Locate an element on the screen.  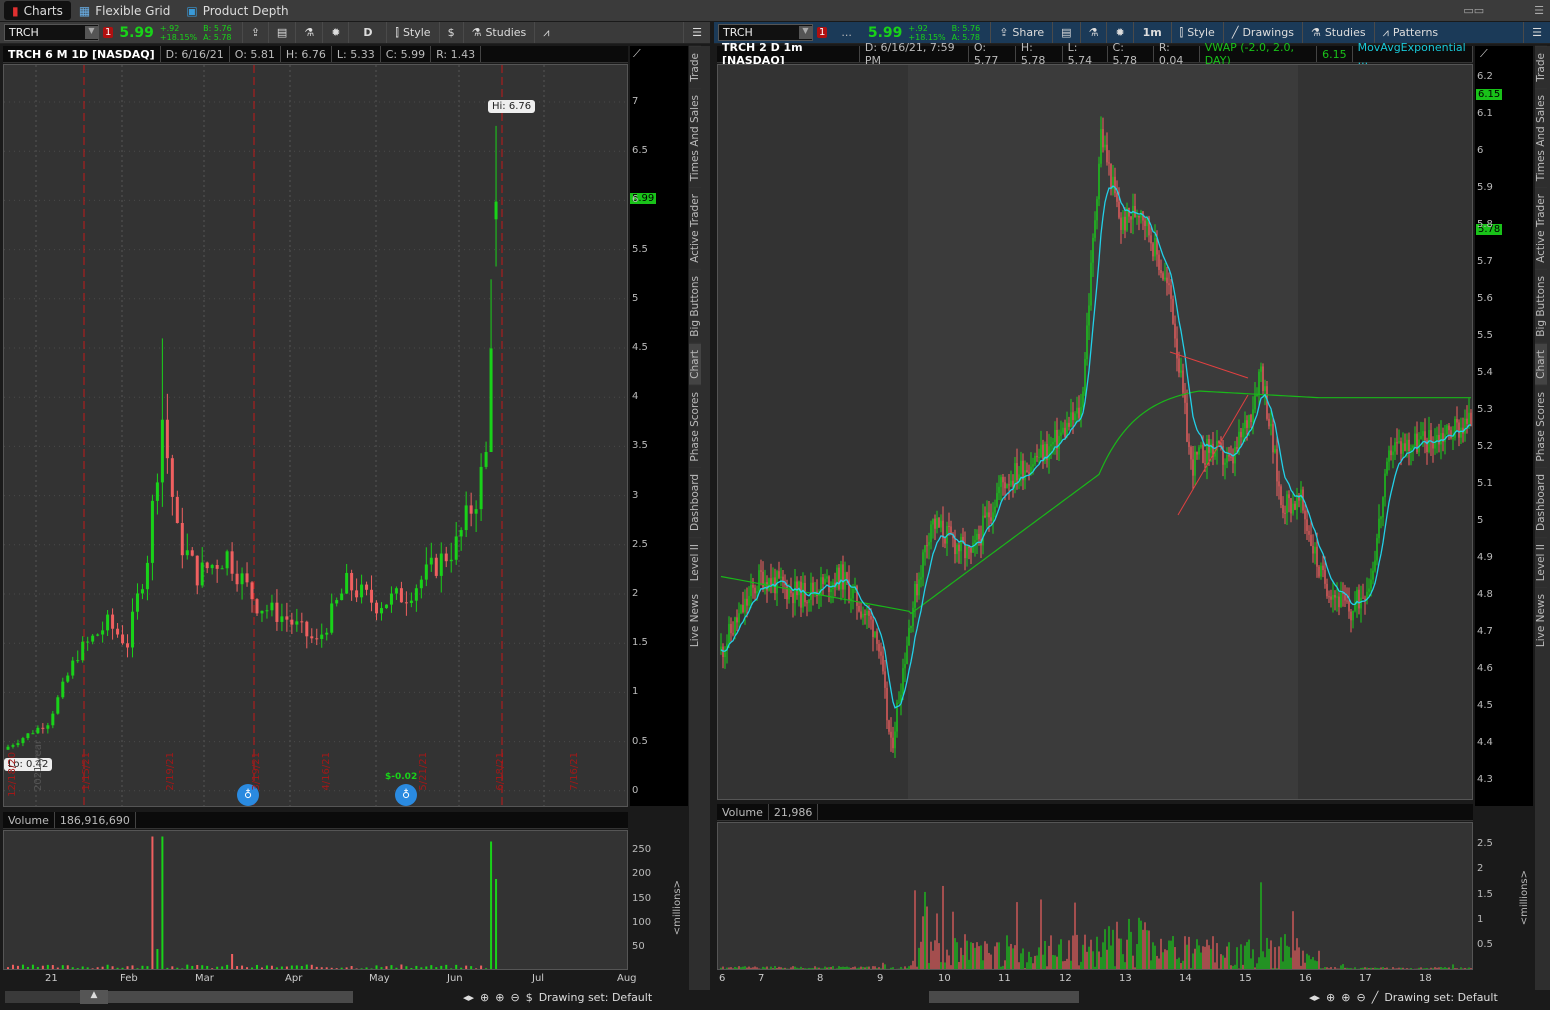
dollar-icon: $ is located at coordinates (529, 997).